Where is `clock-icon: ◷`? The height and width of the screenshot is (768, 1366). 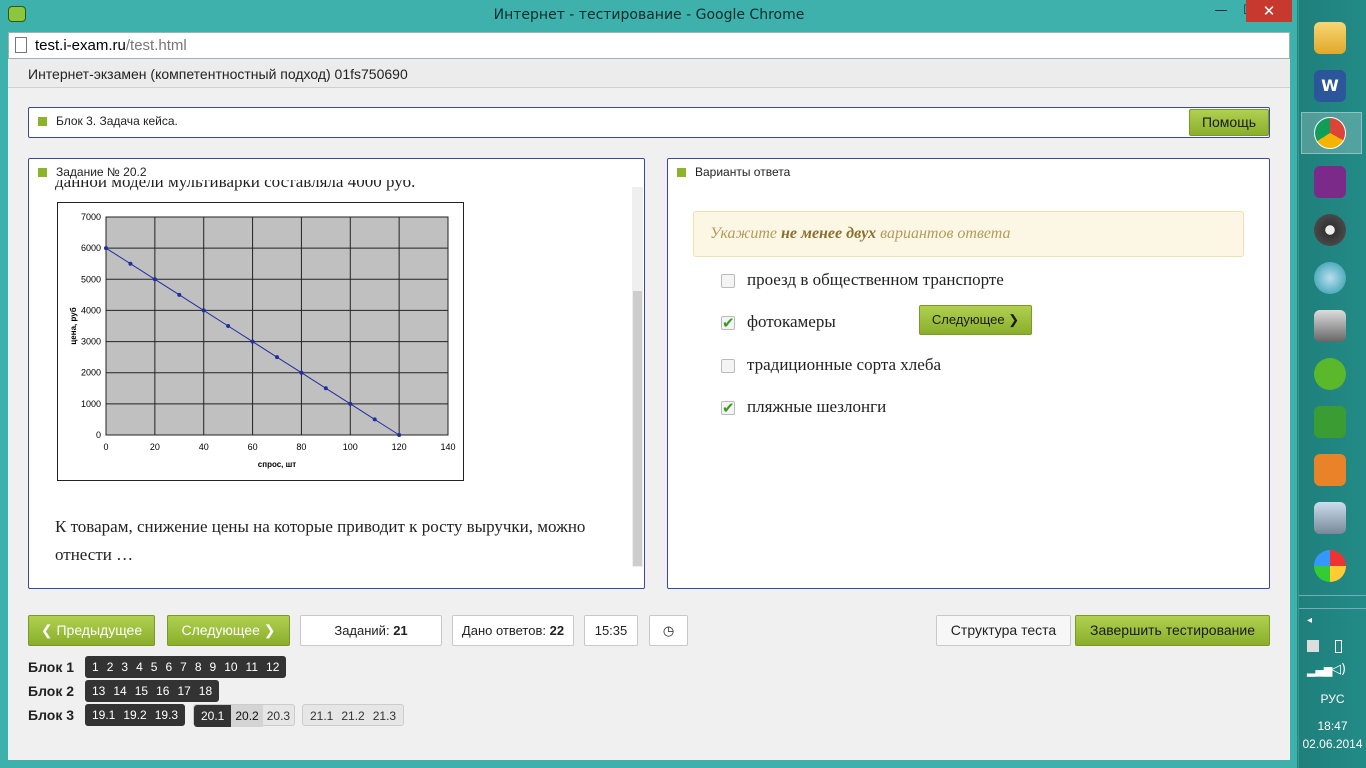 clock-icon: ◷ is located at coordinates (668, 630).